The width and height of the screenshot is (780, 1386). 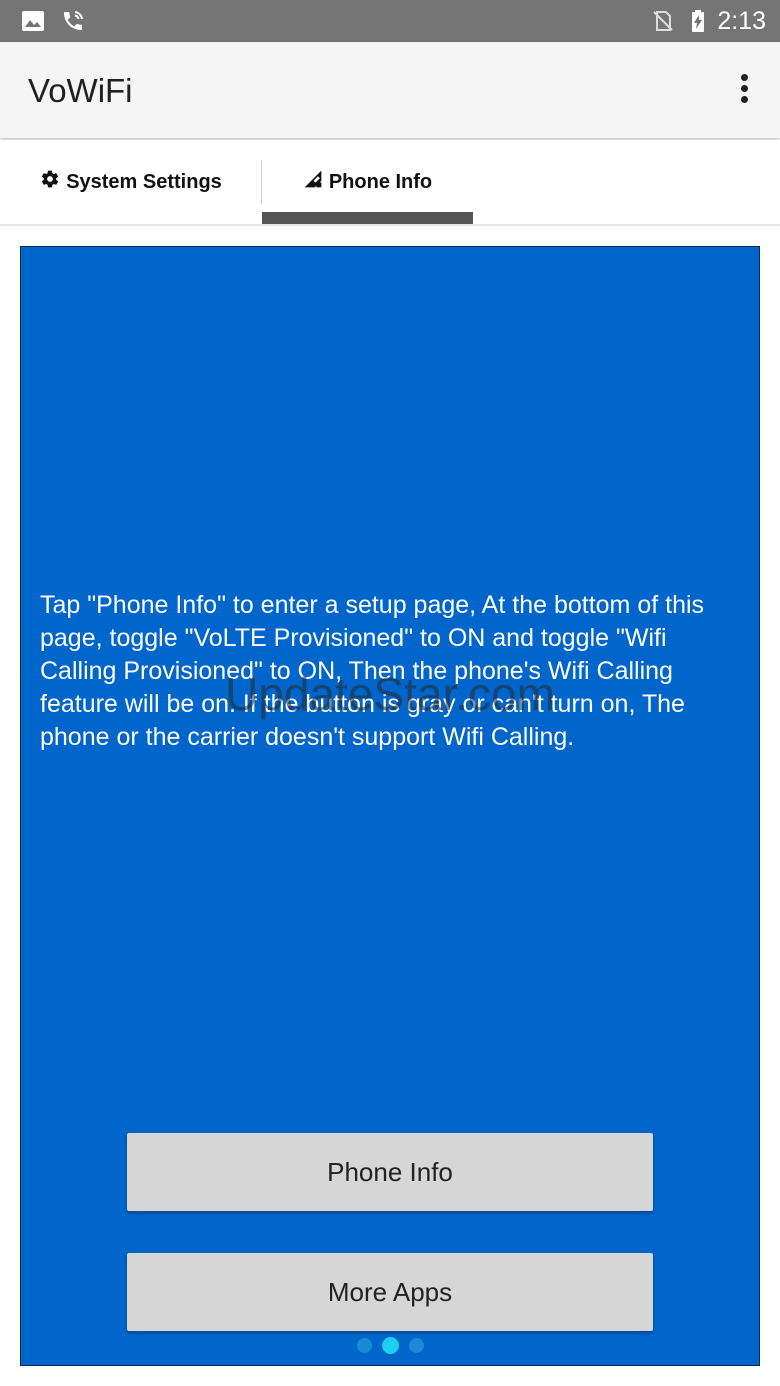 I want to click on status-time: 2:13, so click(x=741, y=21).